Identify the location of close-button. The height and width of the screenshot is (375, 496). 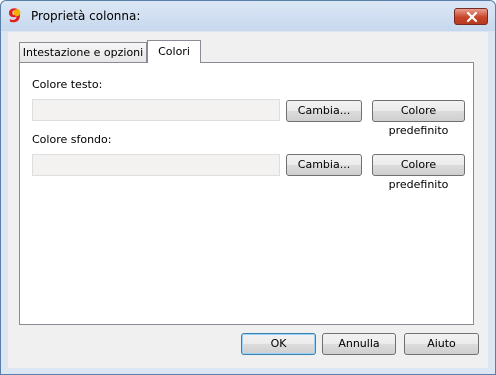
(471, 16).